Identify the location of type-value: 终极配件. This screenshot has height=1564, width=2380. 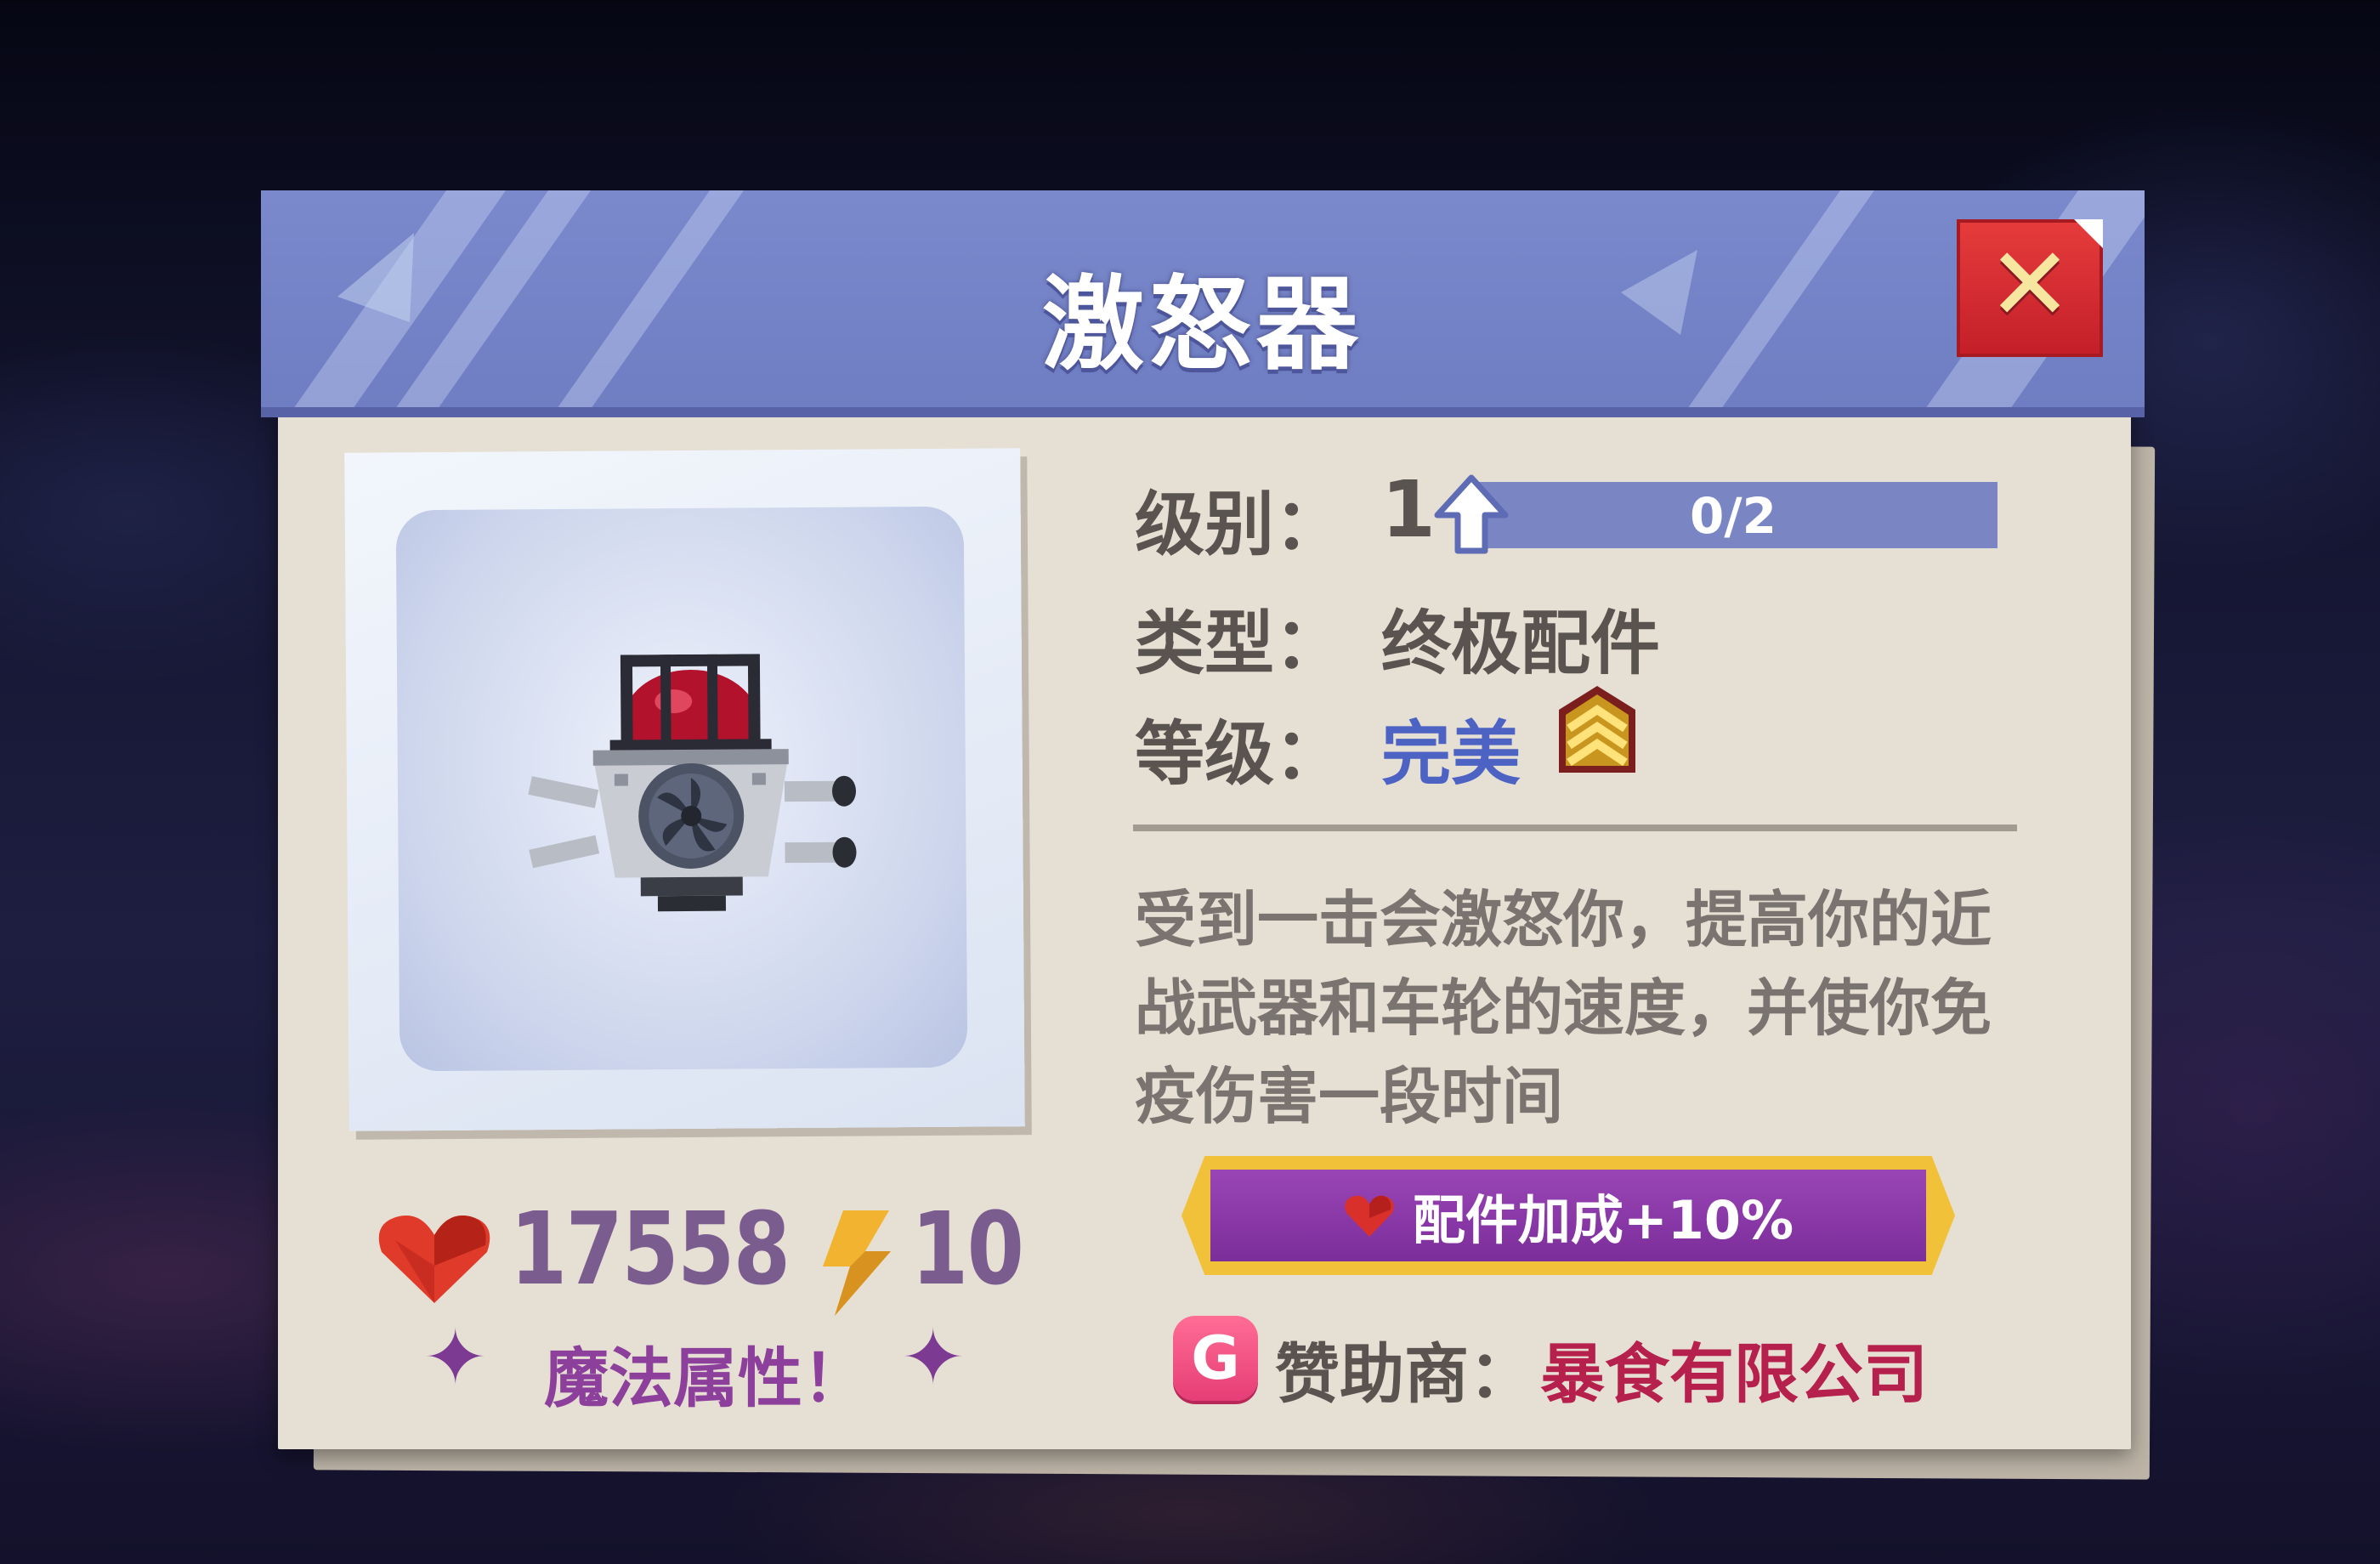
(1521, 644).